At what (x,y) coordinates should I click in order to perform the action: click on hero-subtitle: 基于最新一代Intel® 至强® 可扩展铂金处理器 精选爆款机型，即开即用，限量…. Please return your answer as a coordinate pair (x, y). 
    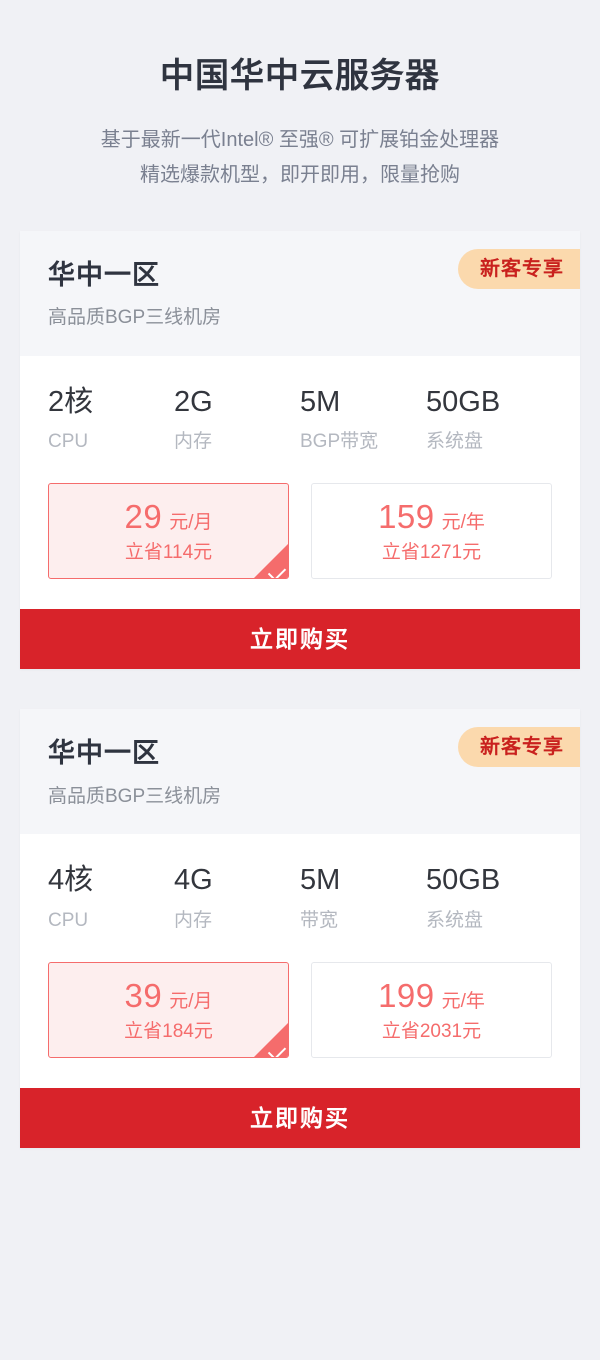
    Looking at the image, I should click on (300, 158).